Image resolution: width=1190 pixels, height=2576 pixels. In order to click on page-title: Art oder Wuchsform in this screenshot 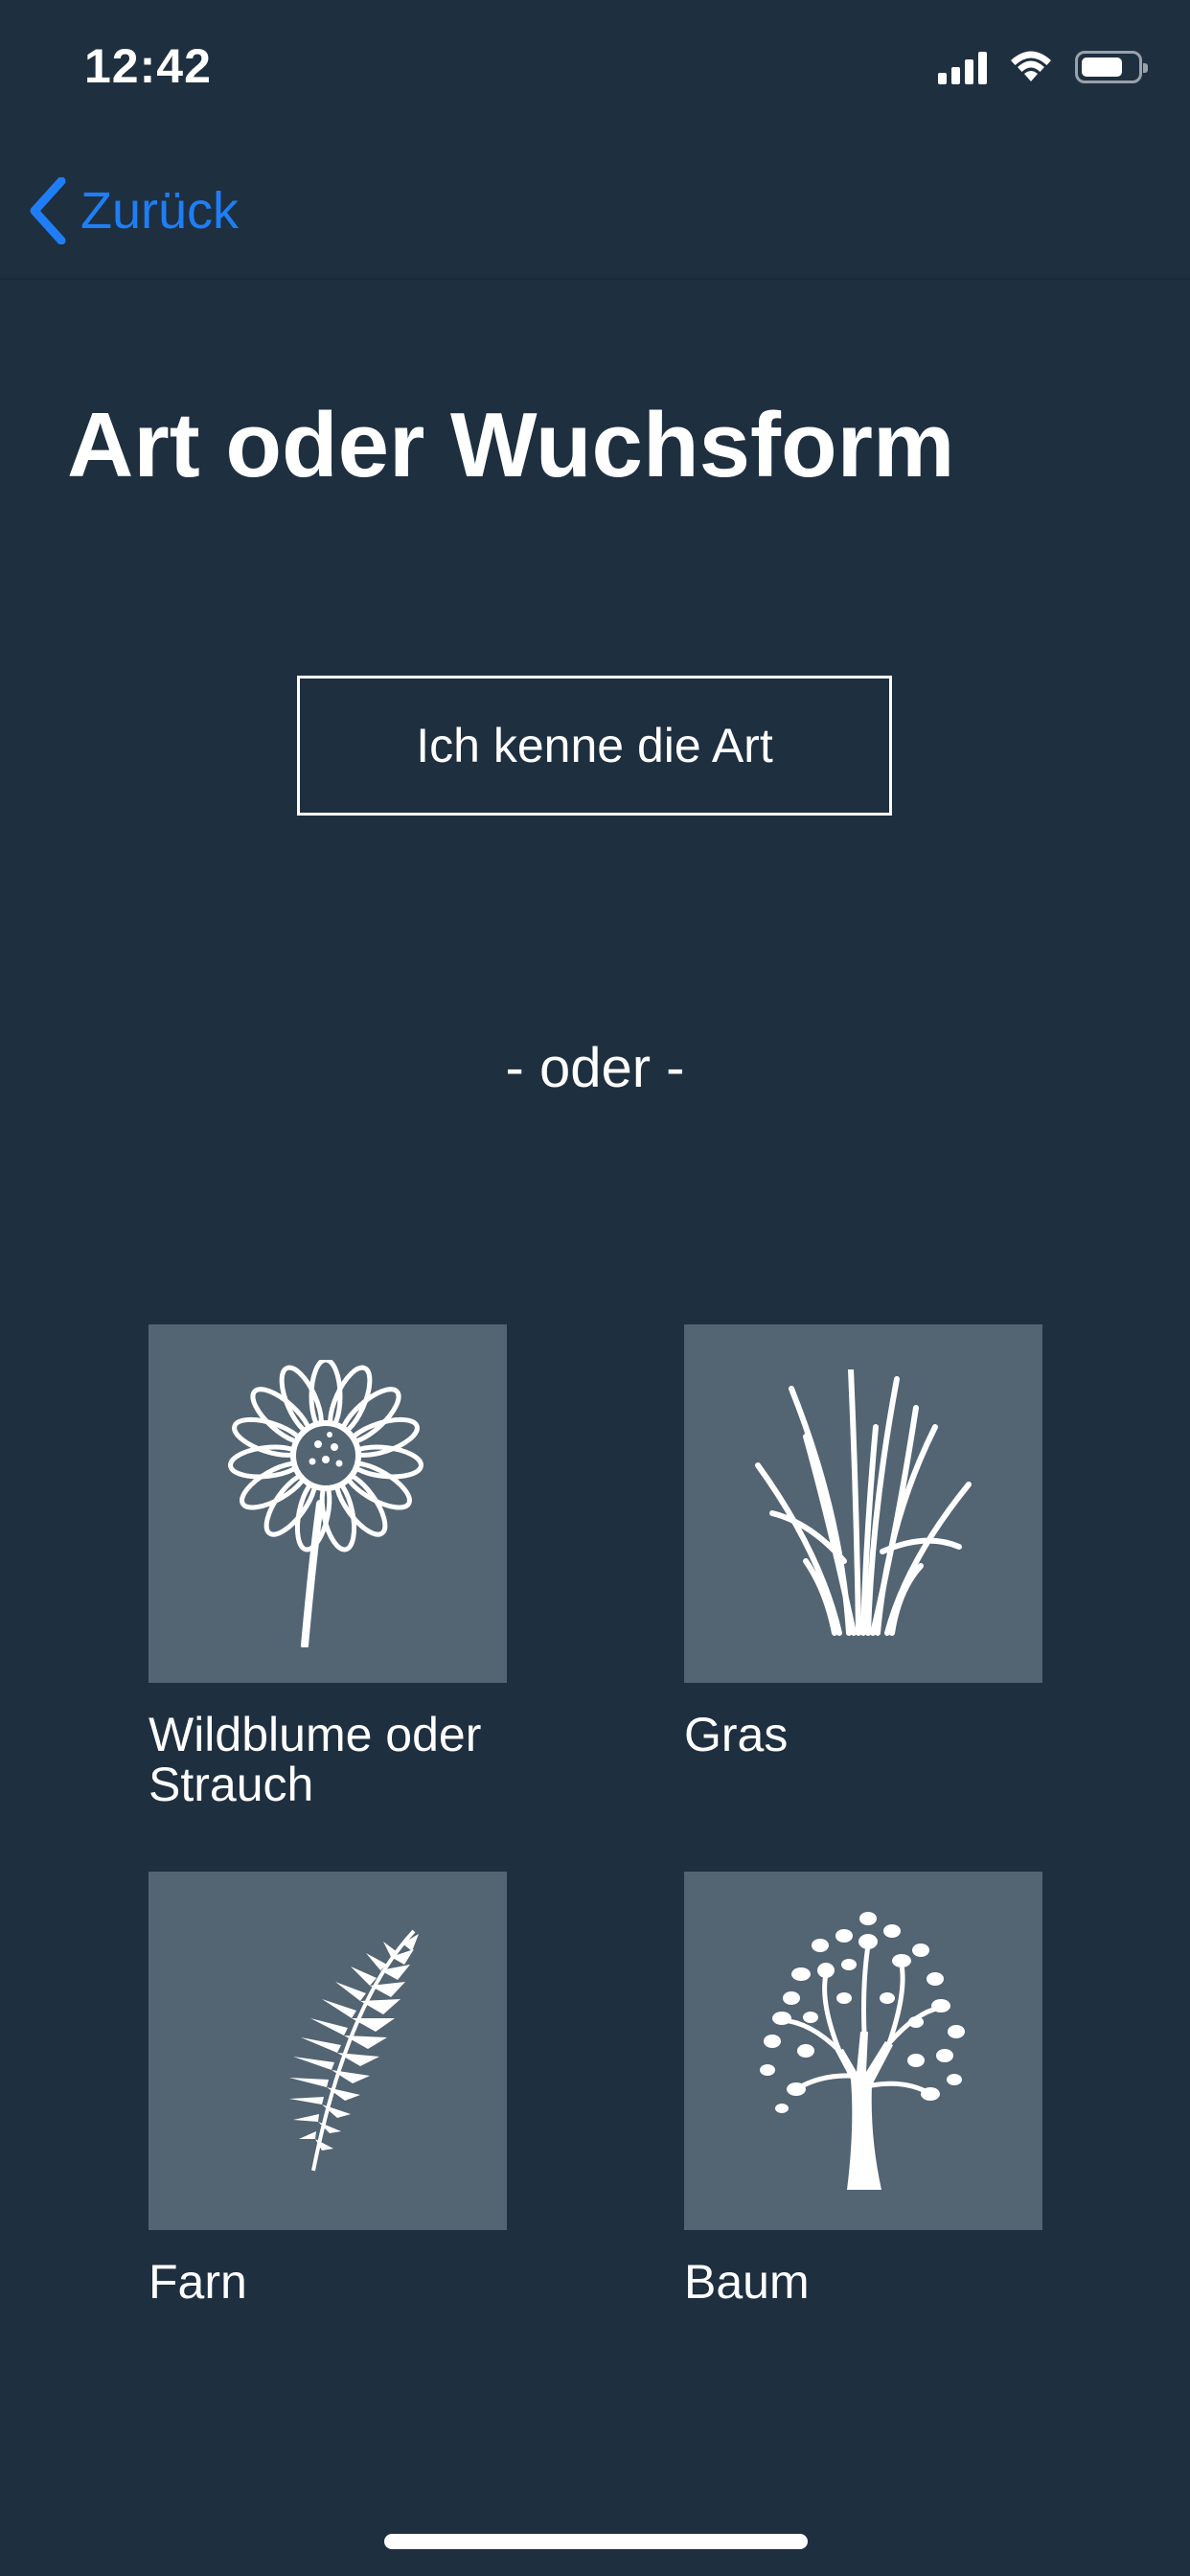, I will do `click(511, 445)`.